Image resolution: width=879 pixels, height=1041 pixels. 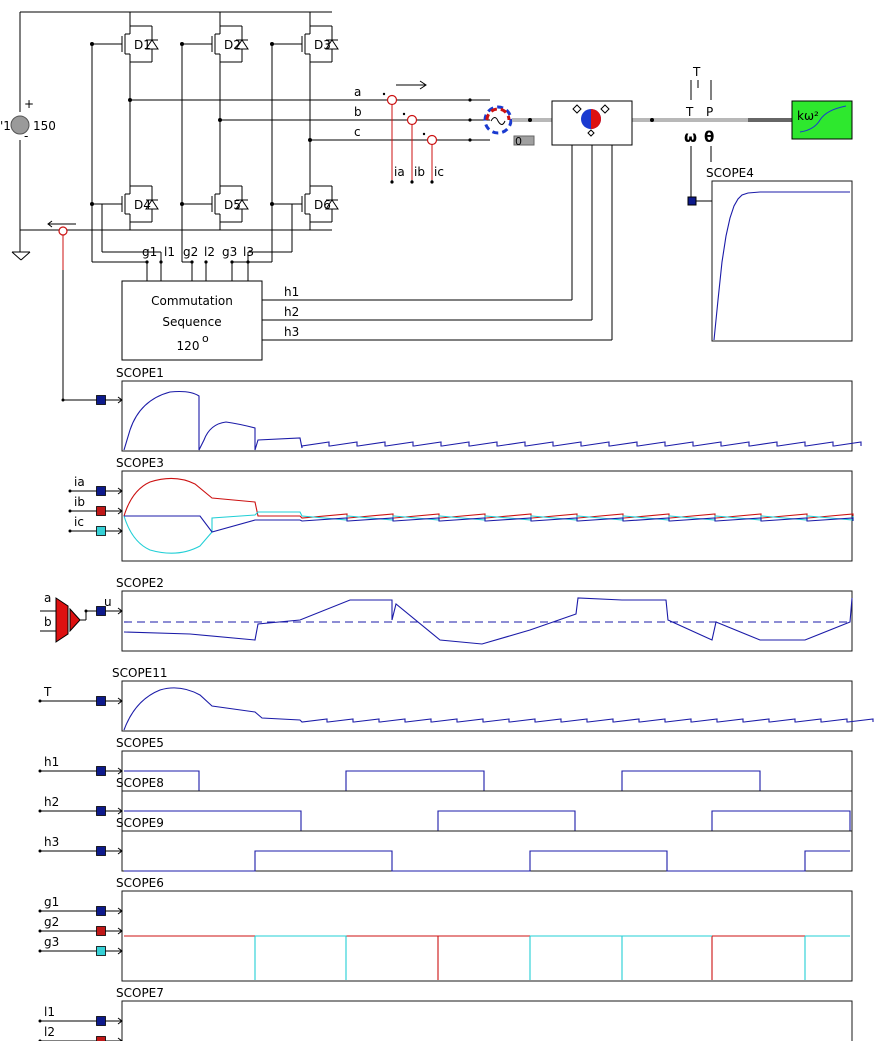 I want to click on pin-g1-label: g1, so click(x=149, y=252).